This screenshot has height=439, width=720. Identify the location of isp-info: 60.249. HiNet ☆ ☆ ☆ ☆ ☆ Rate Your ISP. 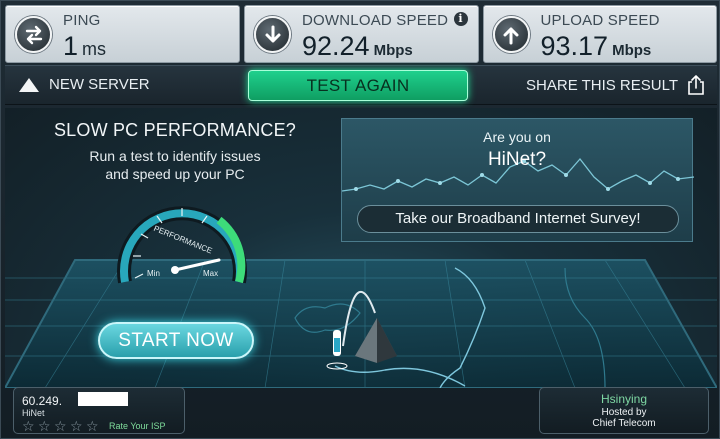
(99, 410).